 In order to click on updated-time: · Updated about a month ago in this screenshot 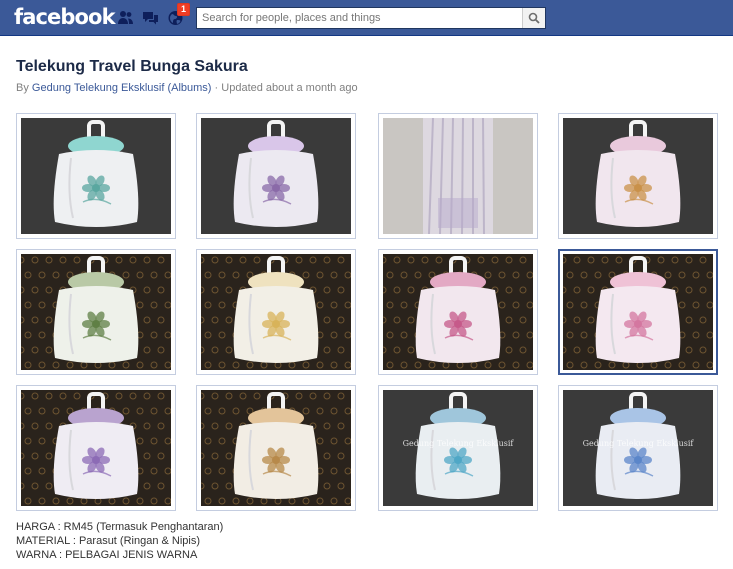, I will do `click(286, 88)`.